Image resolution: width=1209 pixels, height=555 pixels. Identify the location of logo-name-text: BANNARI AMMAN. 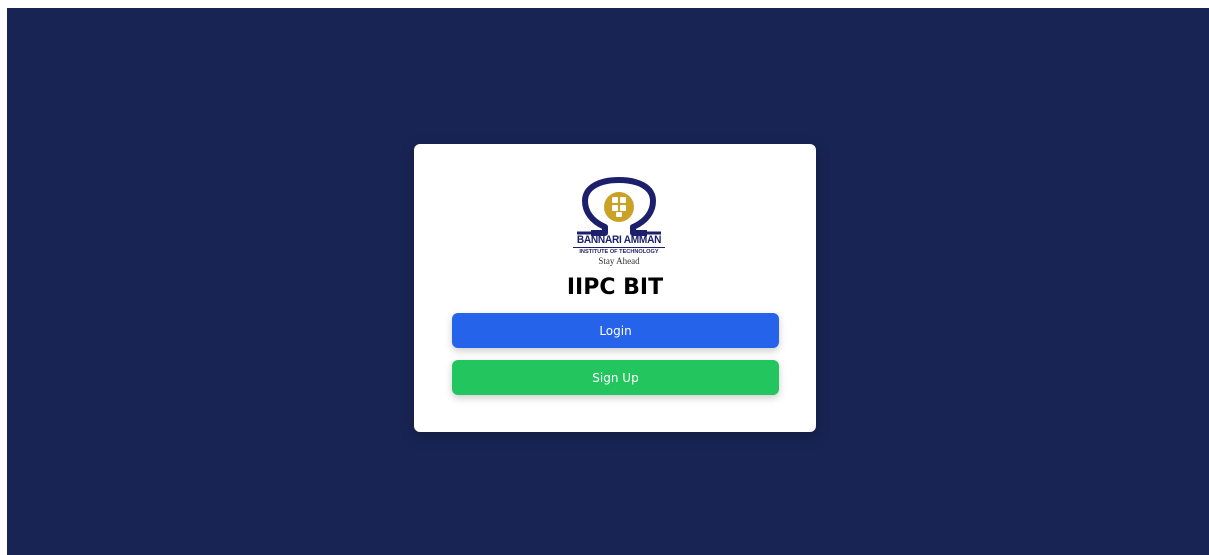
(619, 240).